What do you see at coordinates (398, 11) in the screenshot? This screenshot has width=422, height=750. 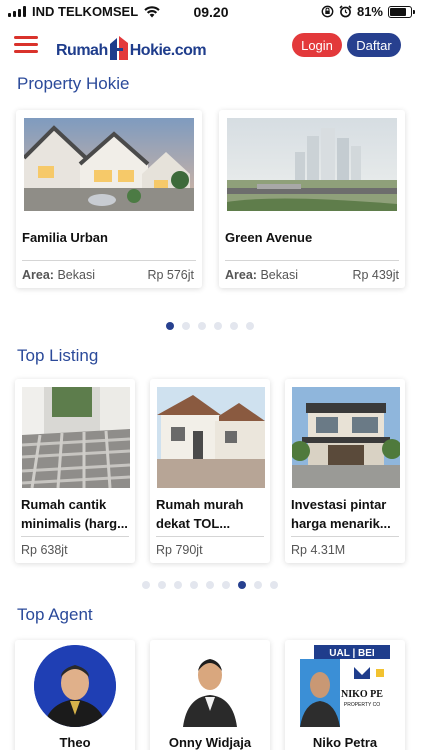 I see `battery-level` at bounding box center [398, 11].